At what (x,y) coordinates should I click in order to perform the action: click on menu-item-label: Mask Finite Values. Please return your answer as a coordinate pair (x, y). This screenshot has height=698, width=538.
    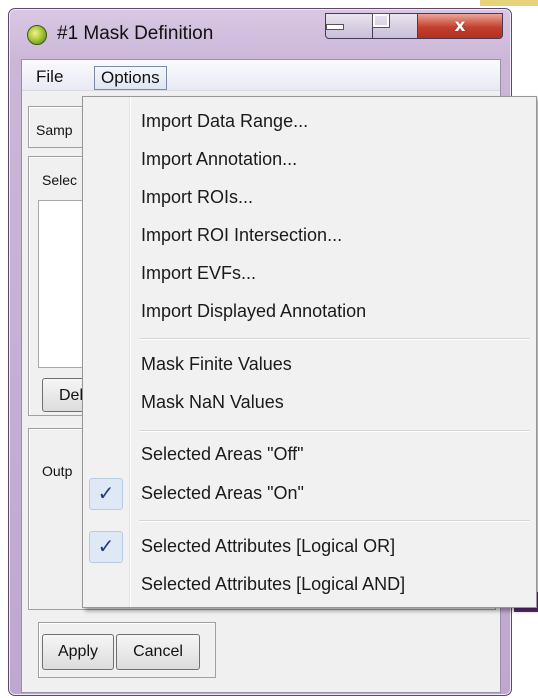
    Looking at the image, I should click on (216, 364).